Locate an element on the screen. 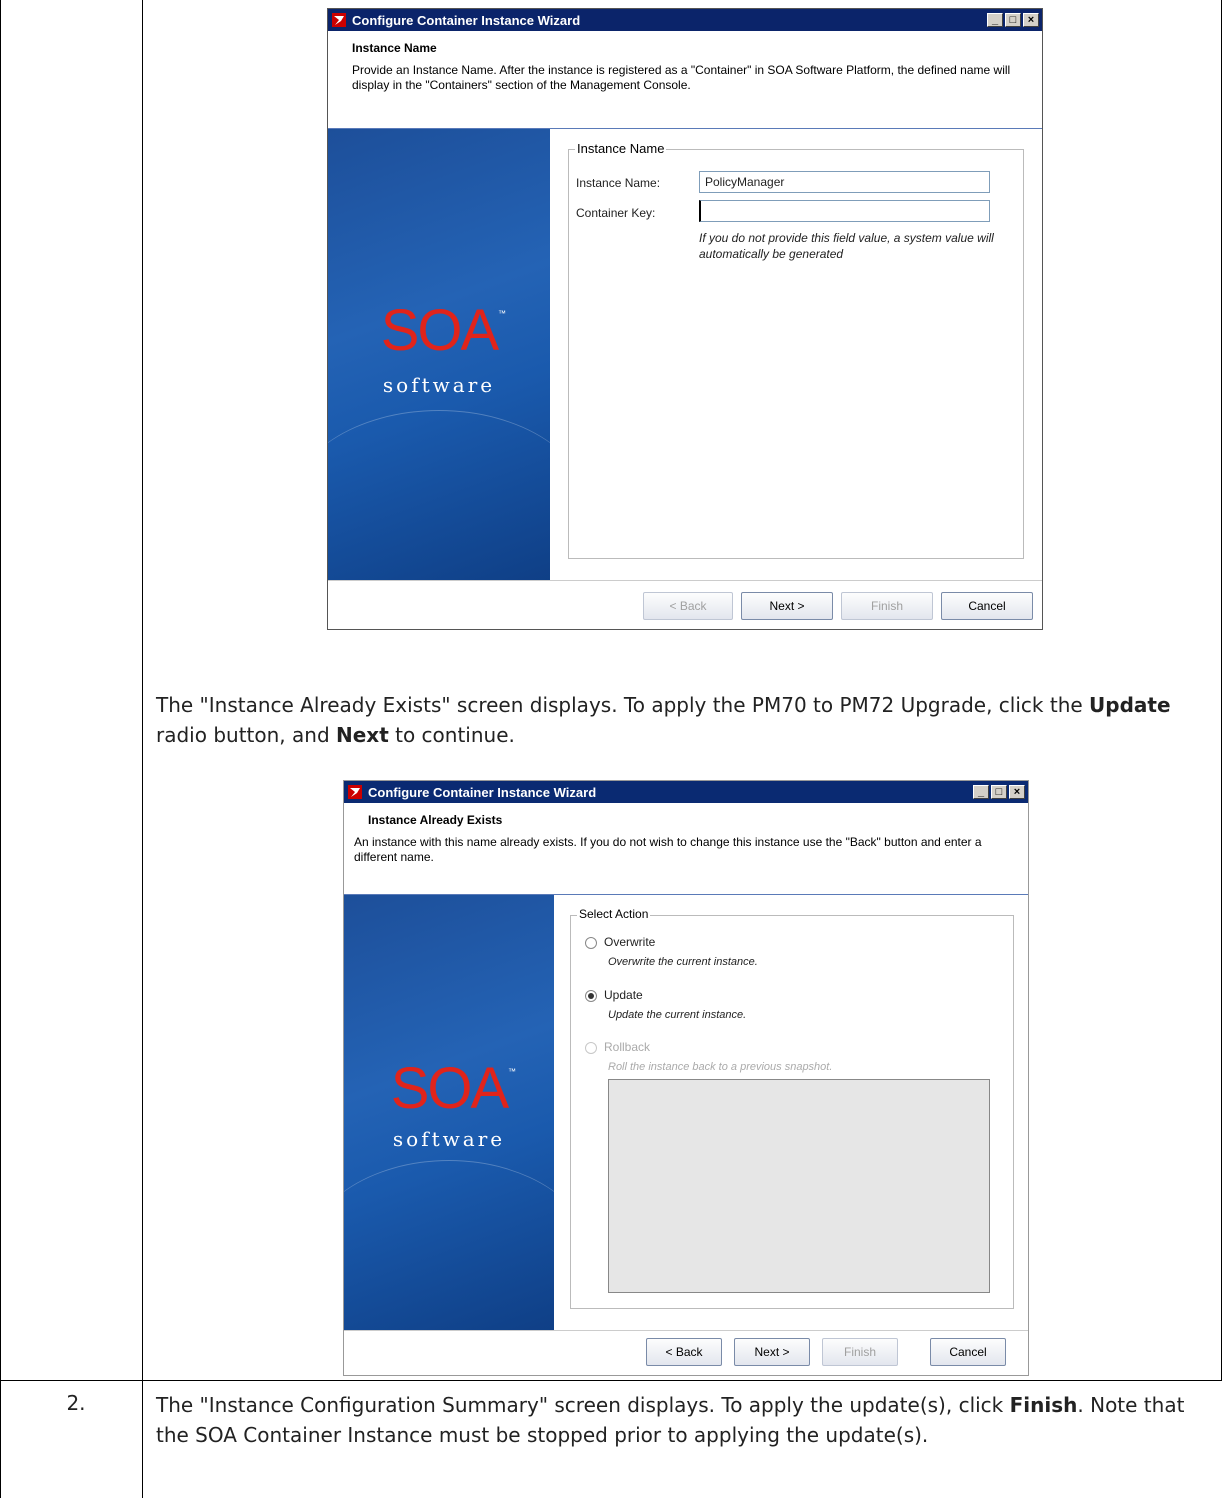 This screenshot has width=1222, height=1498. overwrite-label: Overwrite is located at coordinates (630, 942).